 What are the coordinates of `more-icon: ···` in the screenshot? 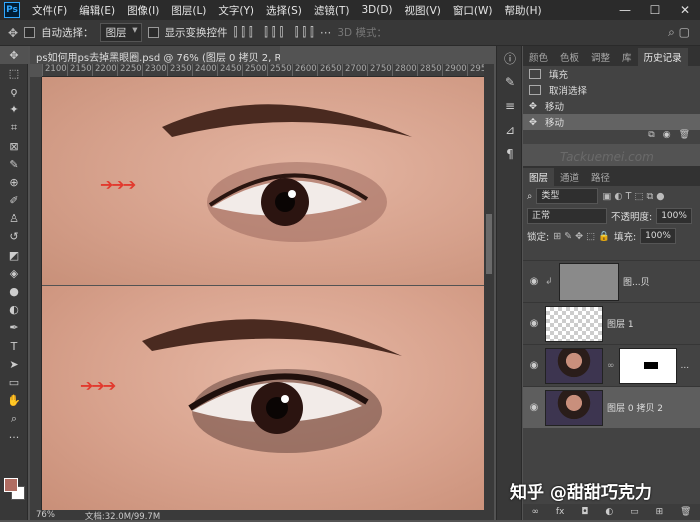 It's located at (325, 33).